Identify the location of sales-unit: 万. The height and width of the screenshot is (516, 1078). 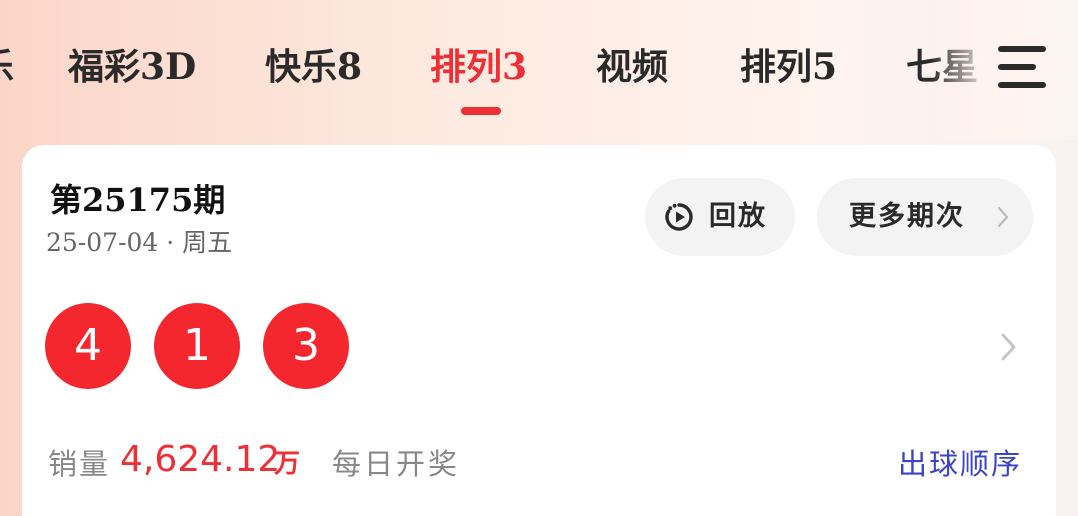
(287, 464).